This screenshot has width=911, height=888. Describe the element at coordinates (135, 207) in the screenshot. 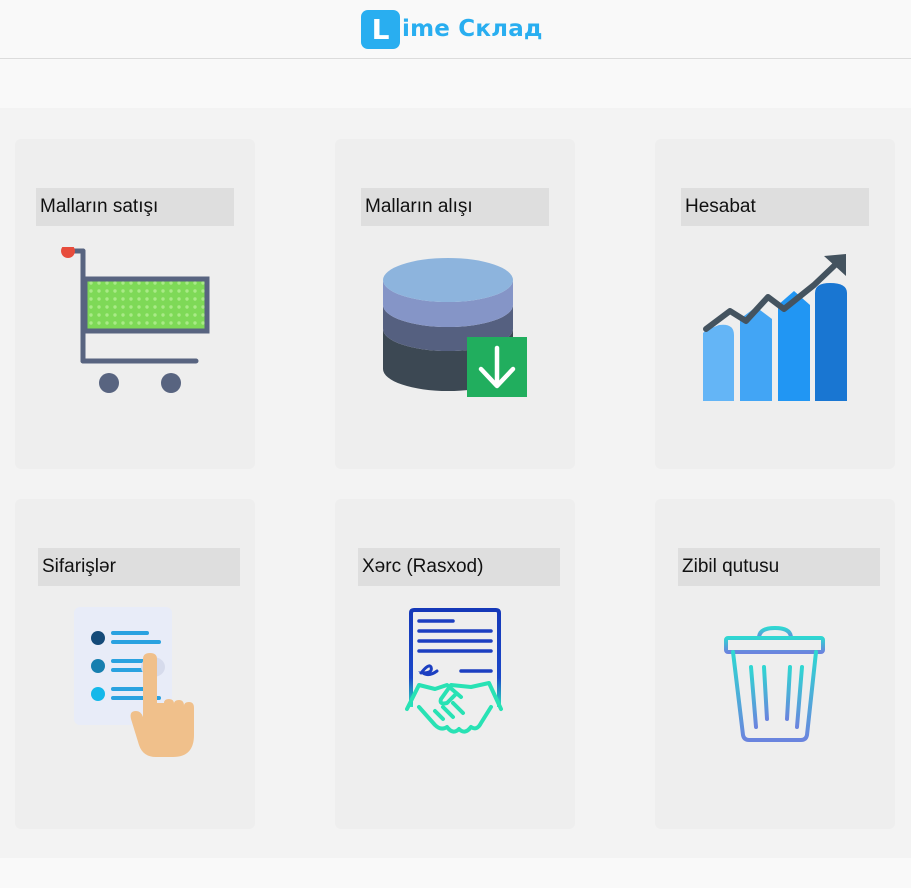

I see `card-label-sales: Malların satışı` at that location.